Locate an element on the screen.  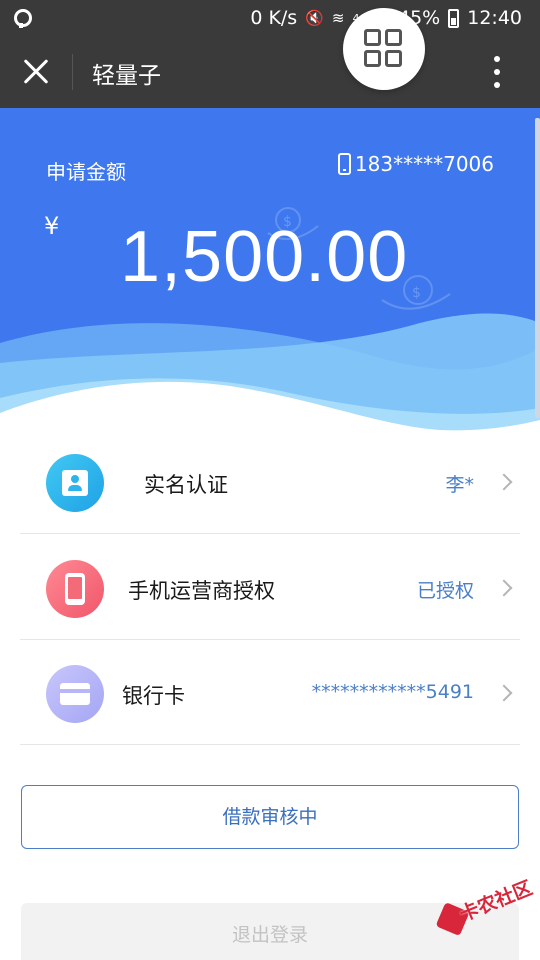
clock: 12:40 is located at coordinates (494, 18).